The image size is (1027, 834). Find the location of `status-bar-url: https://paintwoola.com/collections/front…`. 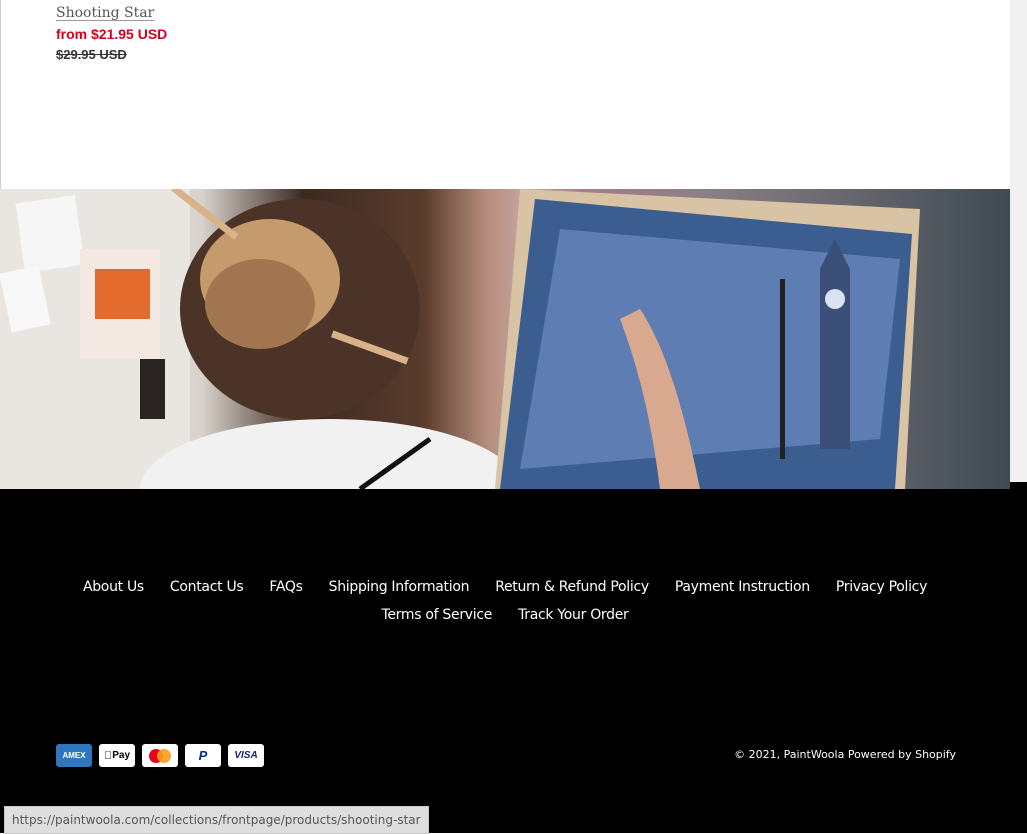

status-bar-url: https://paintwoola.com/collections/front… is located at coordinates (216, 820).